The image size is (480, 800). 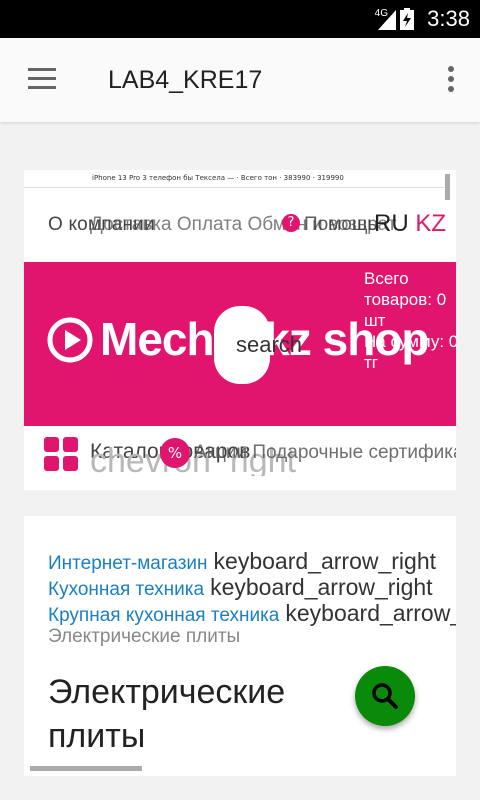 I want to click on search-icon, so click(x=385, y=696).